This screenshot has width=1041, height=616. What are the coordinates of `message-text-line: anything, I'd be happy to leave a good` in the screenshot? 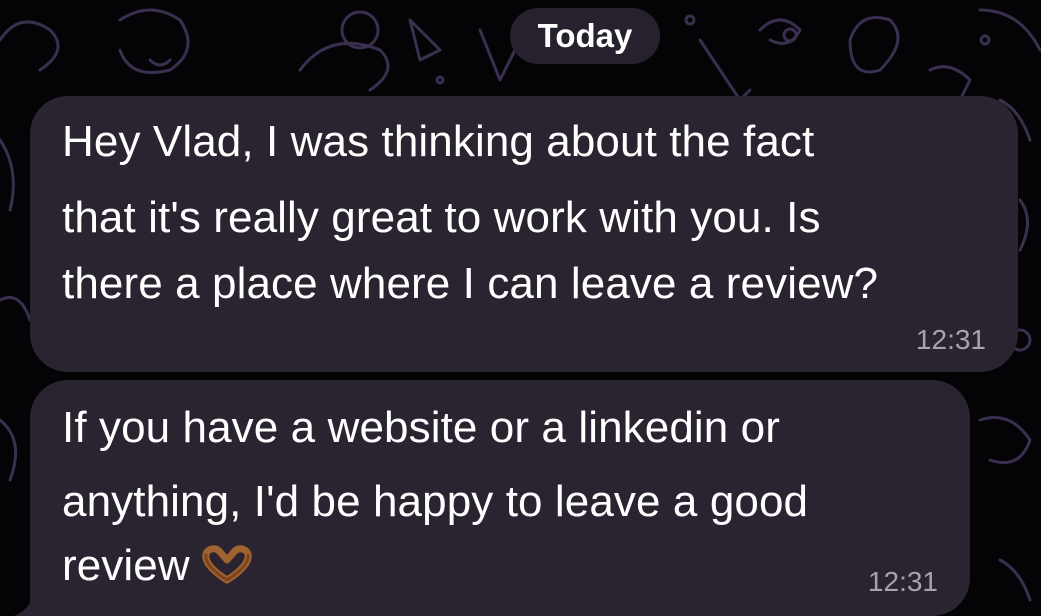 It's located at (435, 501).